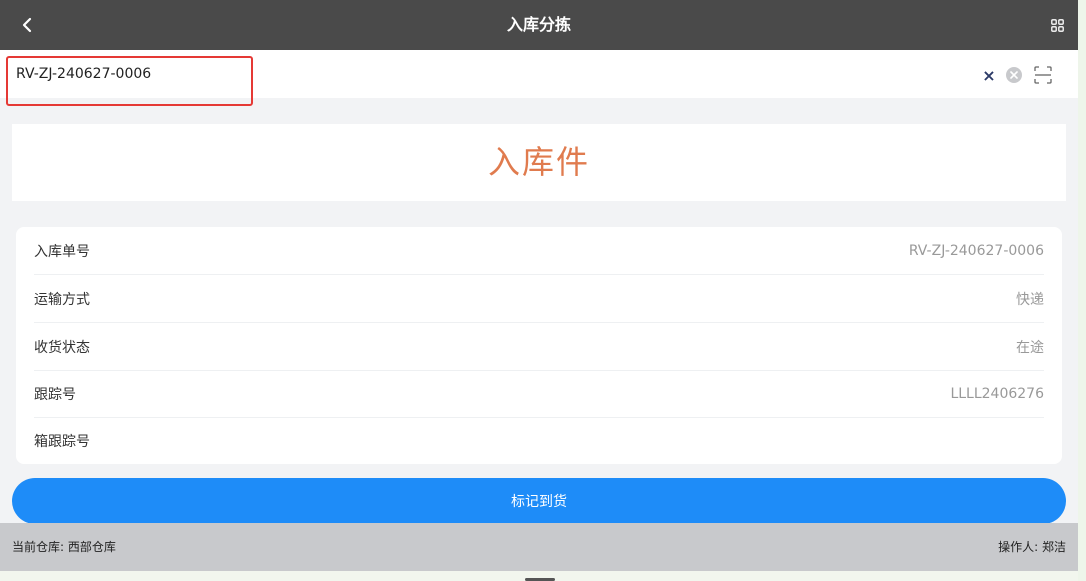  What do you see at coordinates (366, 74) in the screenshot?
I see `order-number-input` at bounding box center [366, 74].